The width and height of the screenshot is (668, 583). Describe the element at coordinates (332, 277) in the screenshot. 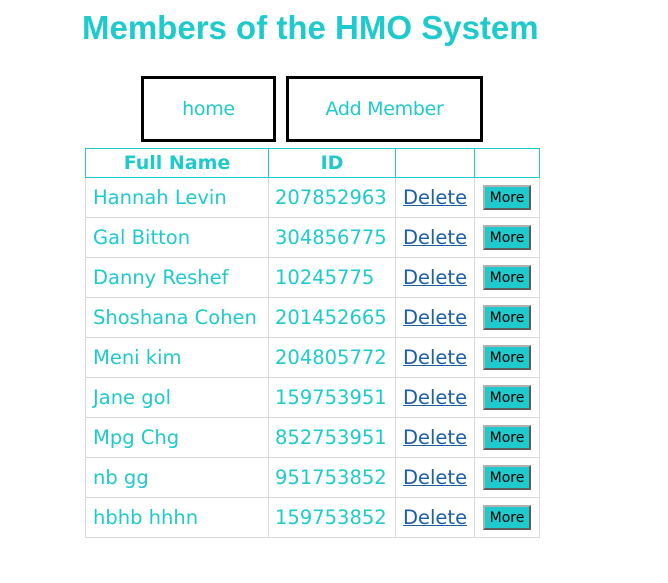

I see `member-id: 10245775` at that location.